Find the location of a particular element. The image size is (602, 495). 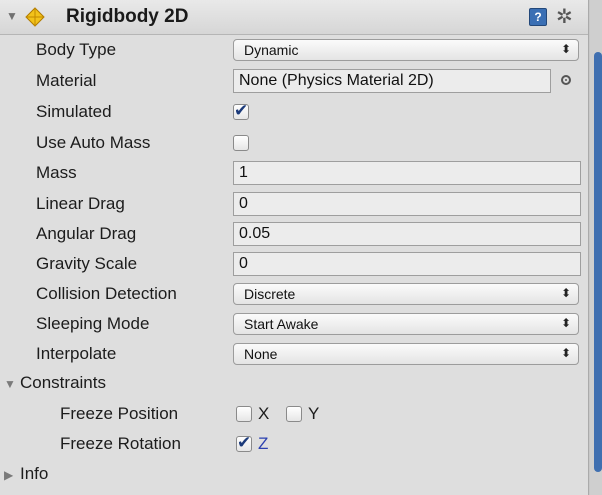

row-sleeping-mode: Sleeping Mode Start Awake ⬍ is located at coordinates (294, 325).